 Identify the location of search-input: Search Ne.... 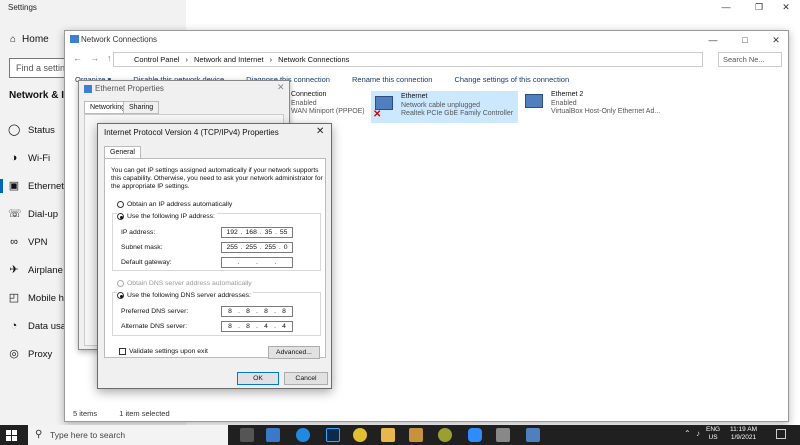
(750, 59).